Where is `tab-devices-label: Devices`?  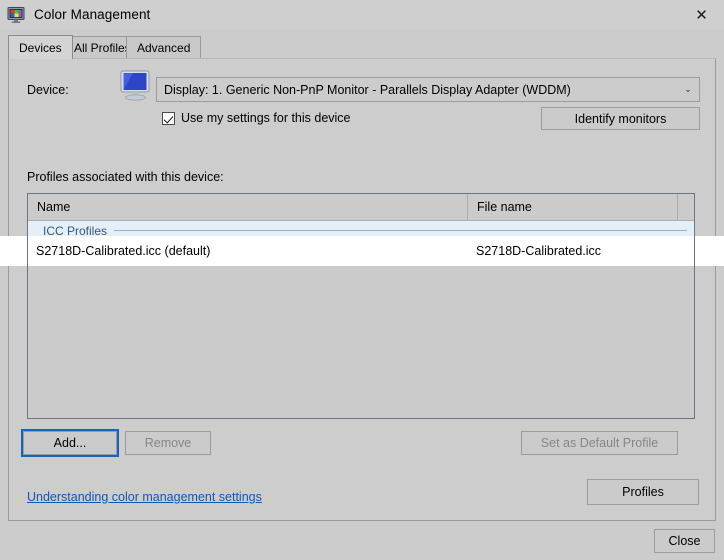 tab-devices-label: Devices is located at coordinates (40, 47).